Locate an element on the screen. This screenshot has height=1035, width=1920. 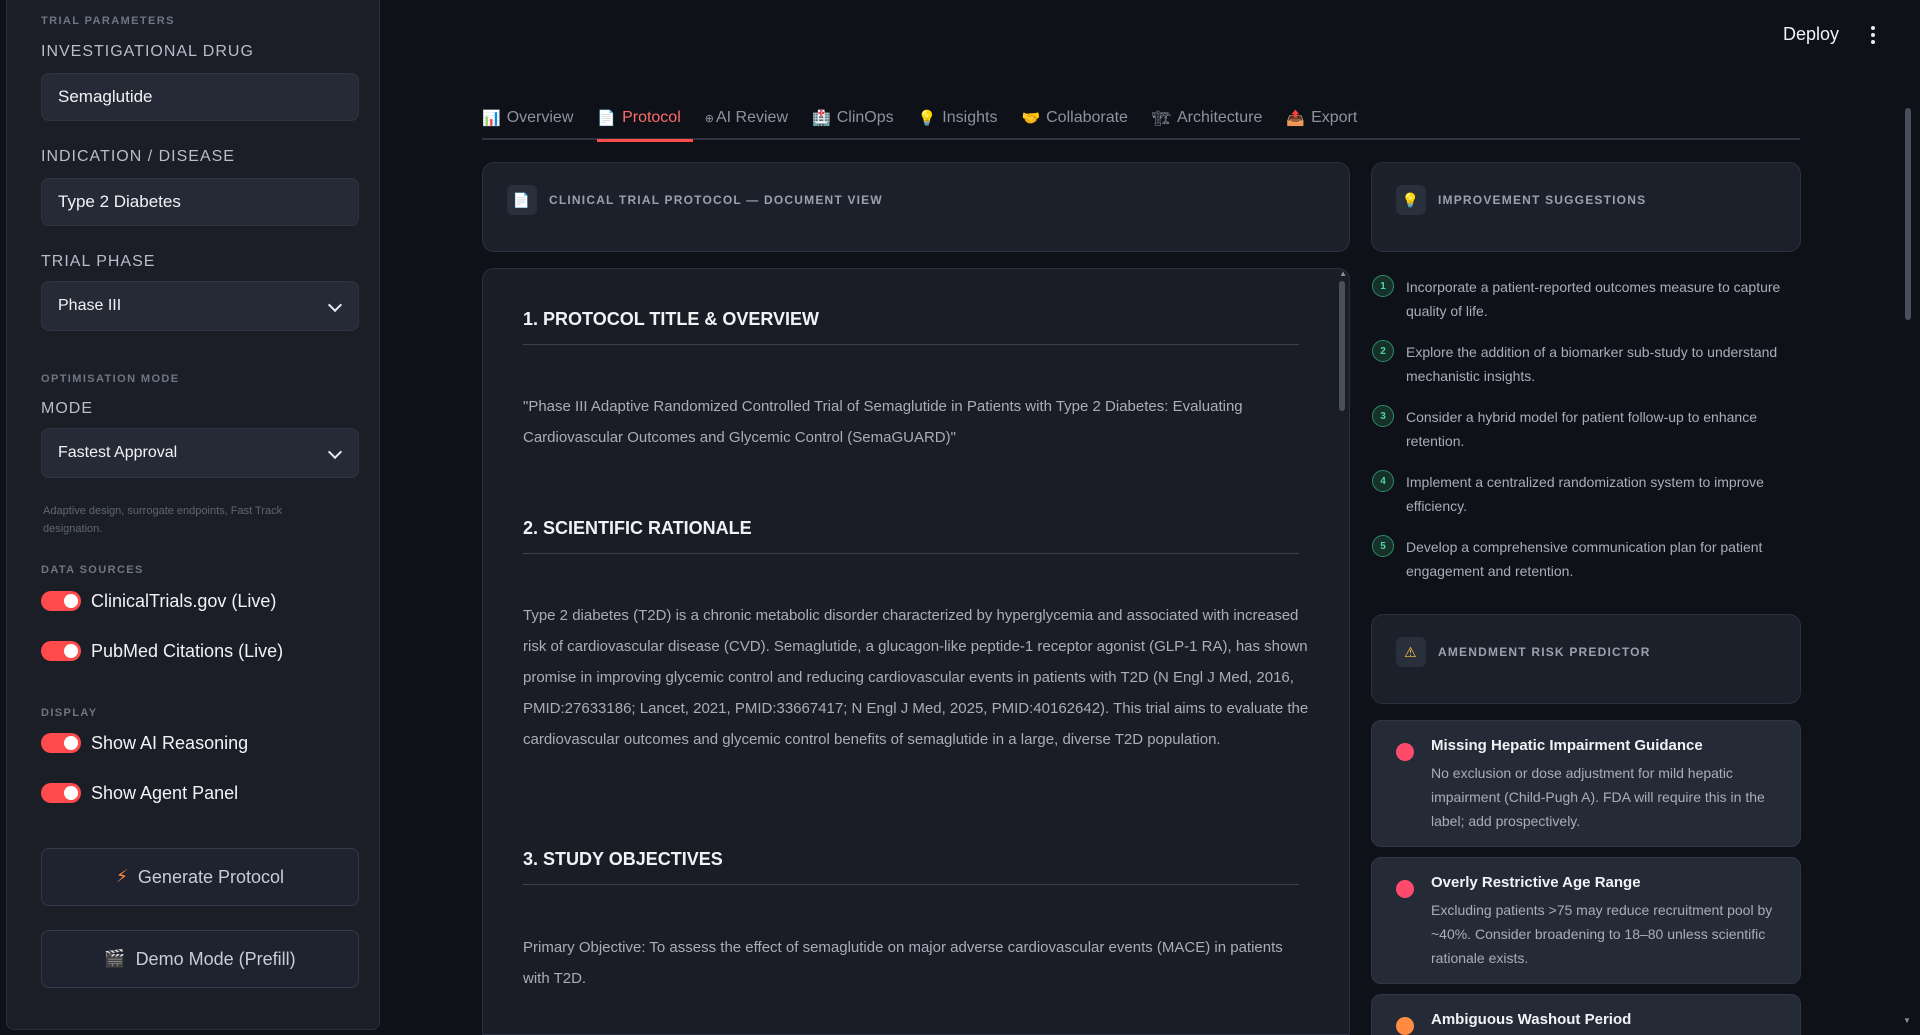
tab-clinops: 🏥 ClinOps is located at coordinates (859, 118).